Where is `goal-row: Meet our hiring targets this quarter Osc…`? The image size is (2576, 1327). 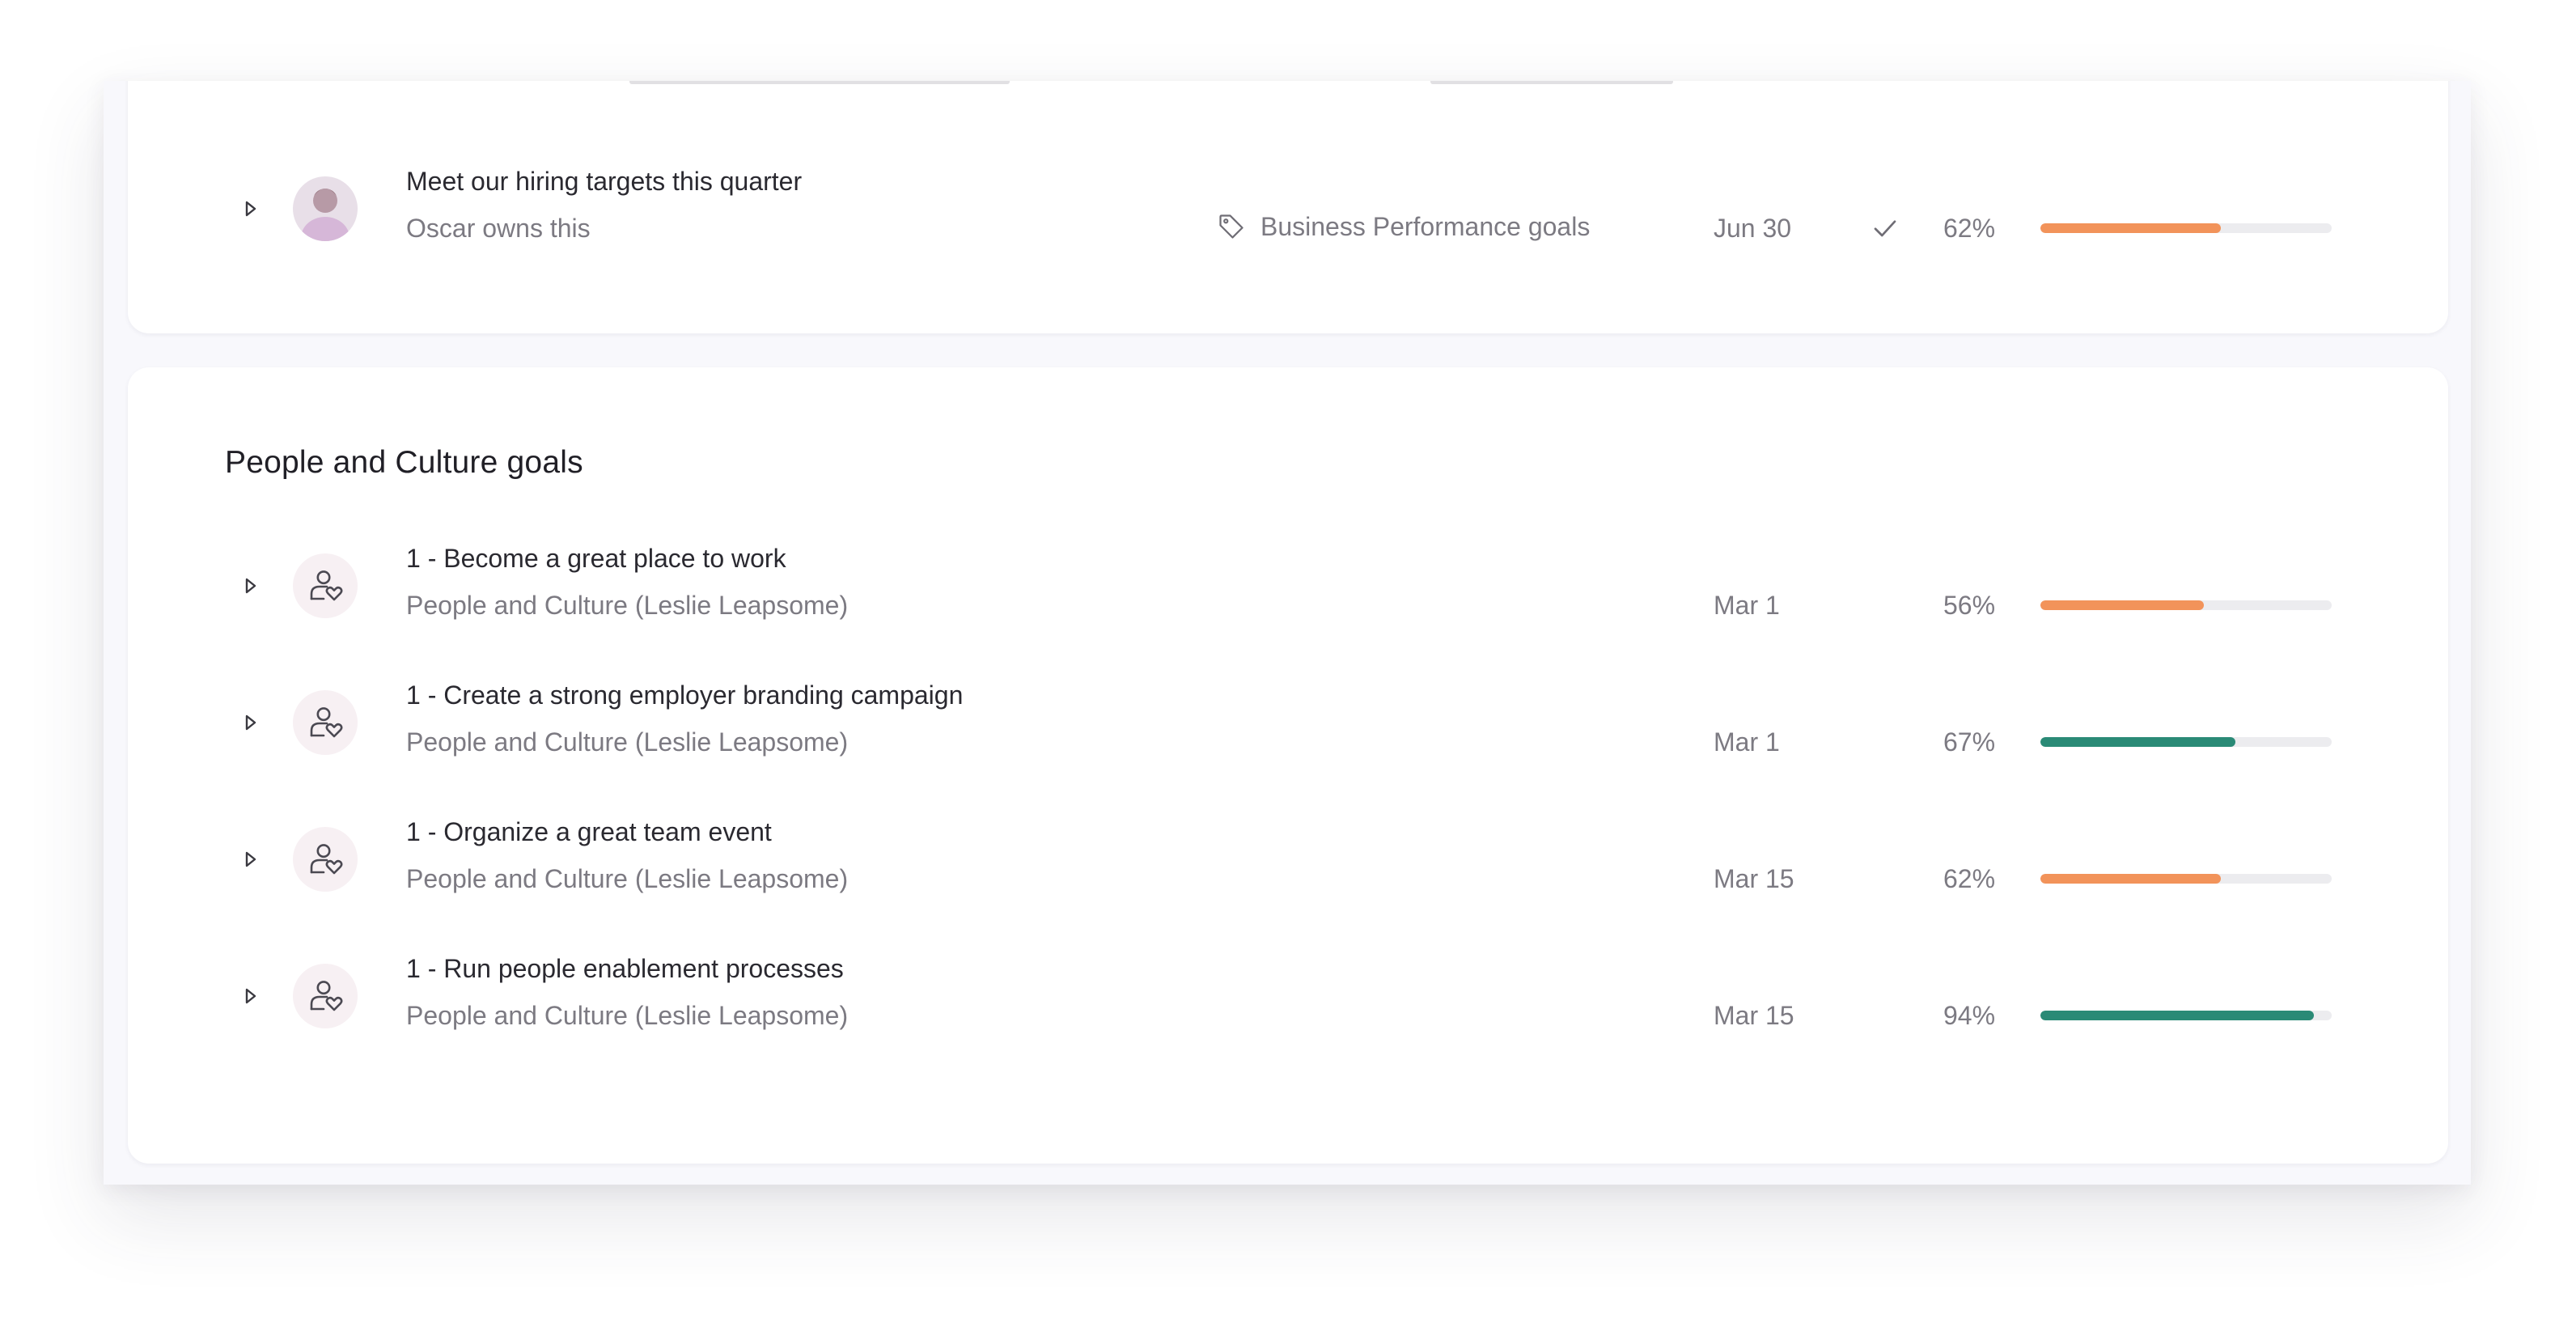
goal-row: Meet our hiring targets this quarter Osc… is located at coordinates (1288, 212).